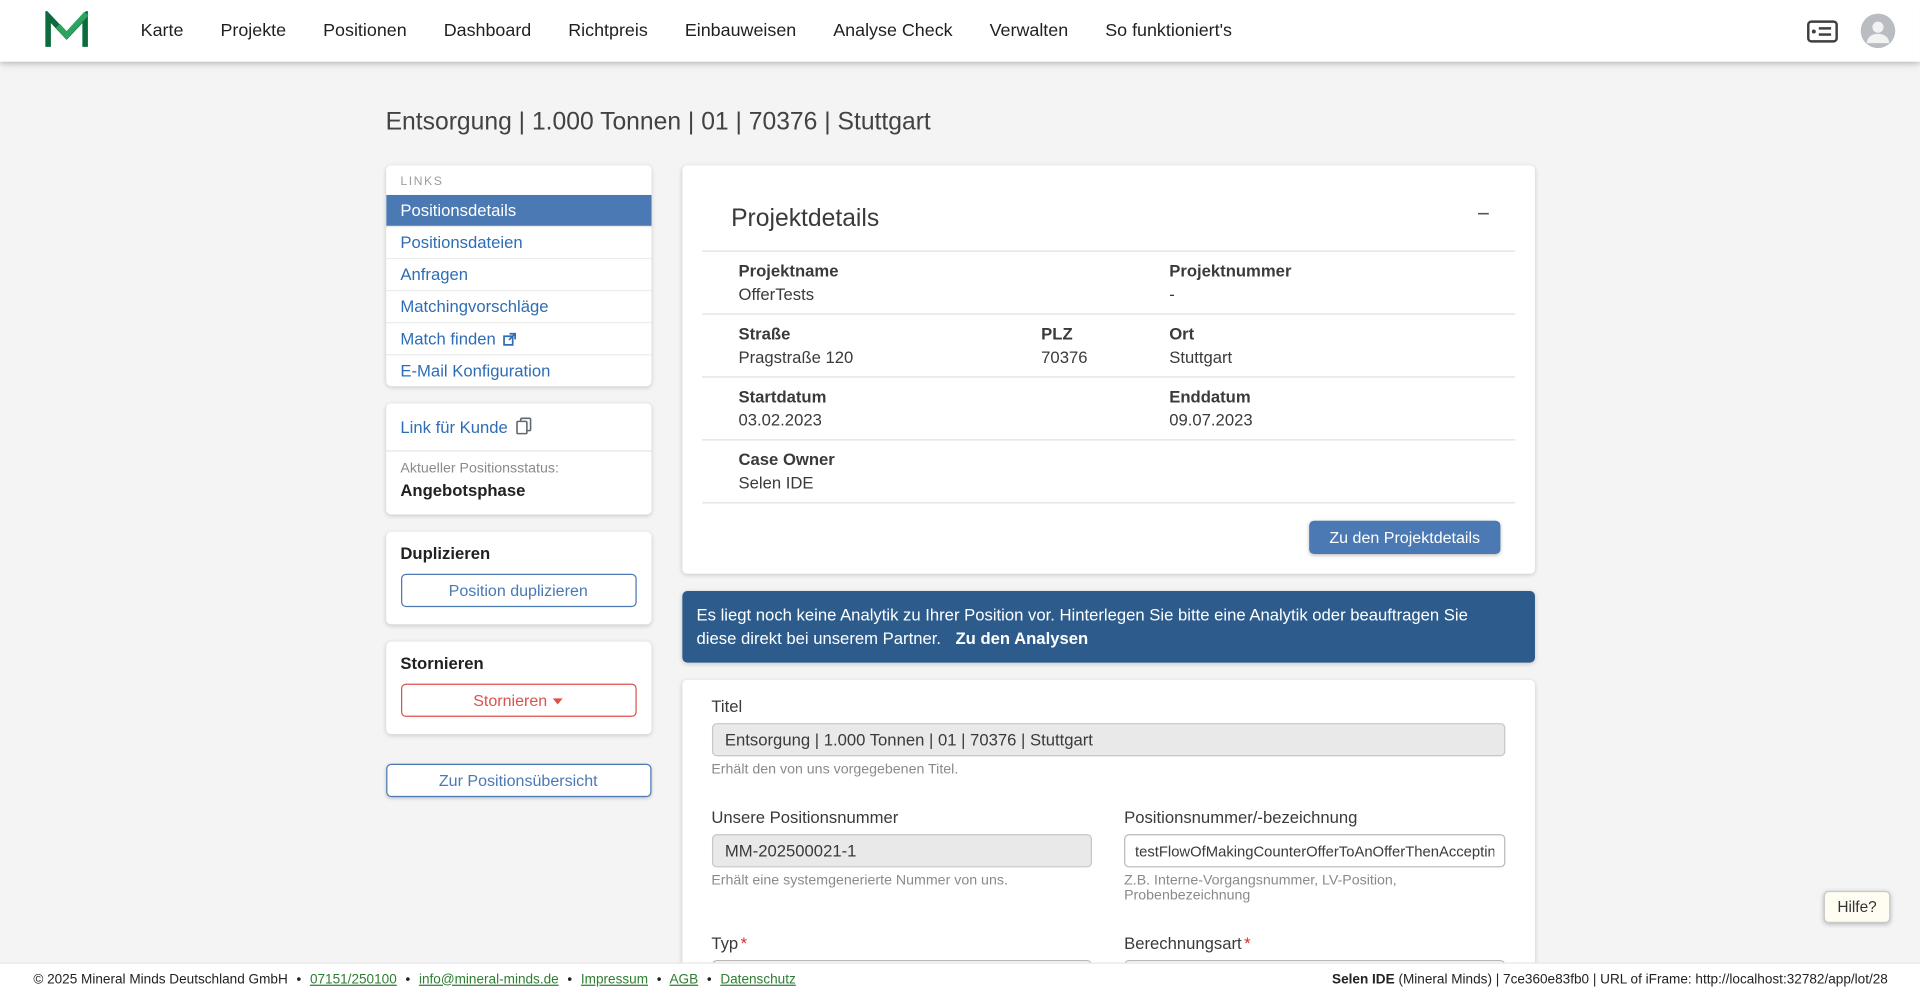  Describe the element at coordinates (1483, 213) in the screenshot. I see `collapse-icon: −` at that location.